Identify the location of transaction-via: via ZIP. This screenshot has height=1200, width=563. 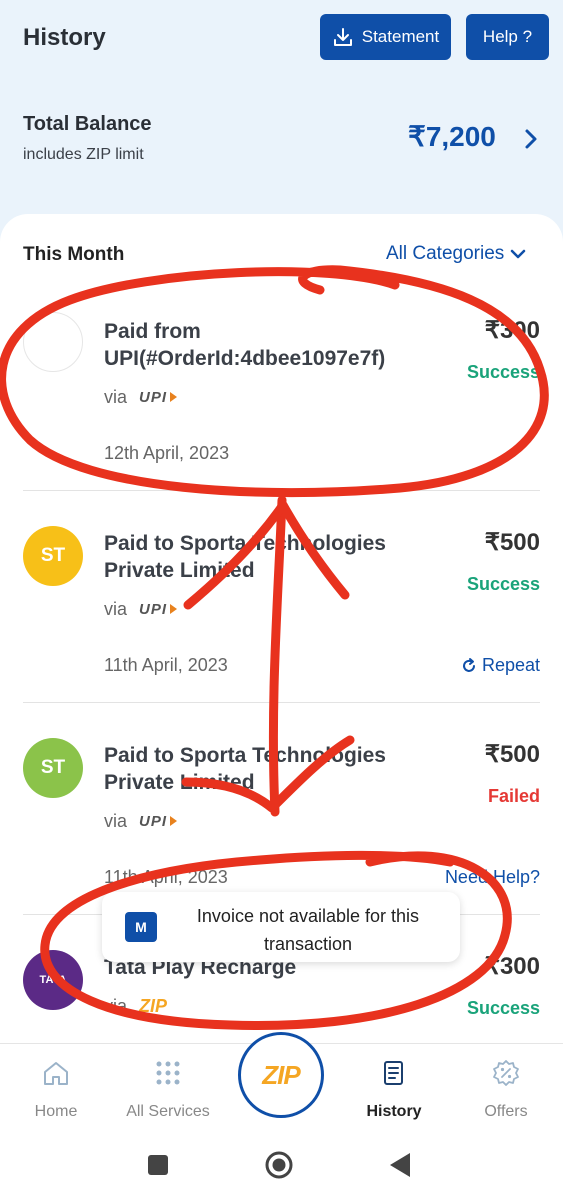
(135, 1006).